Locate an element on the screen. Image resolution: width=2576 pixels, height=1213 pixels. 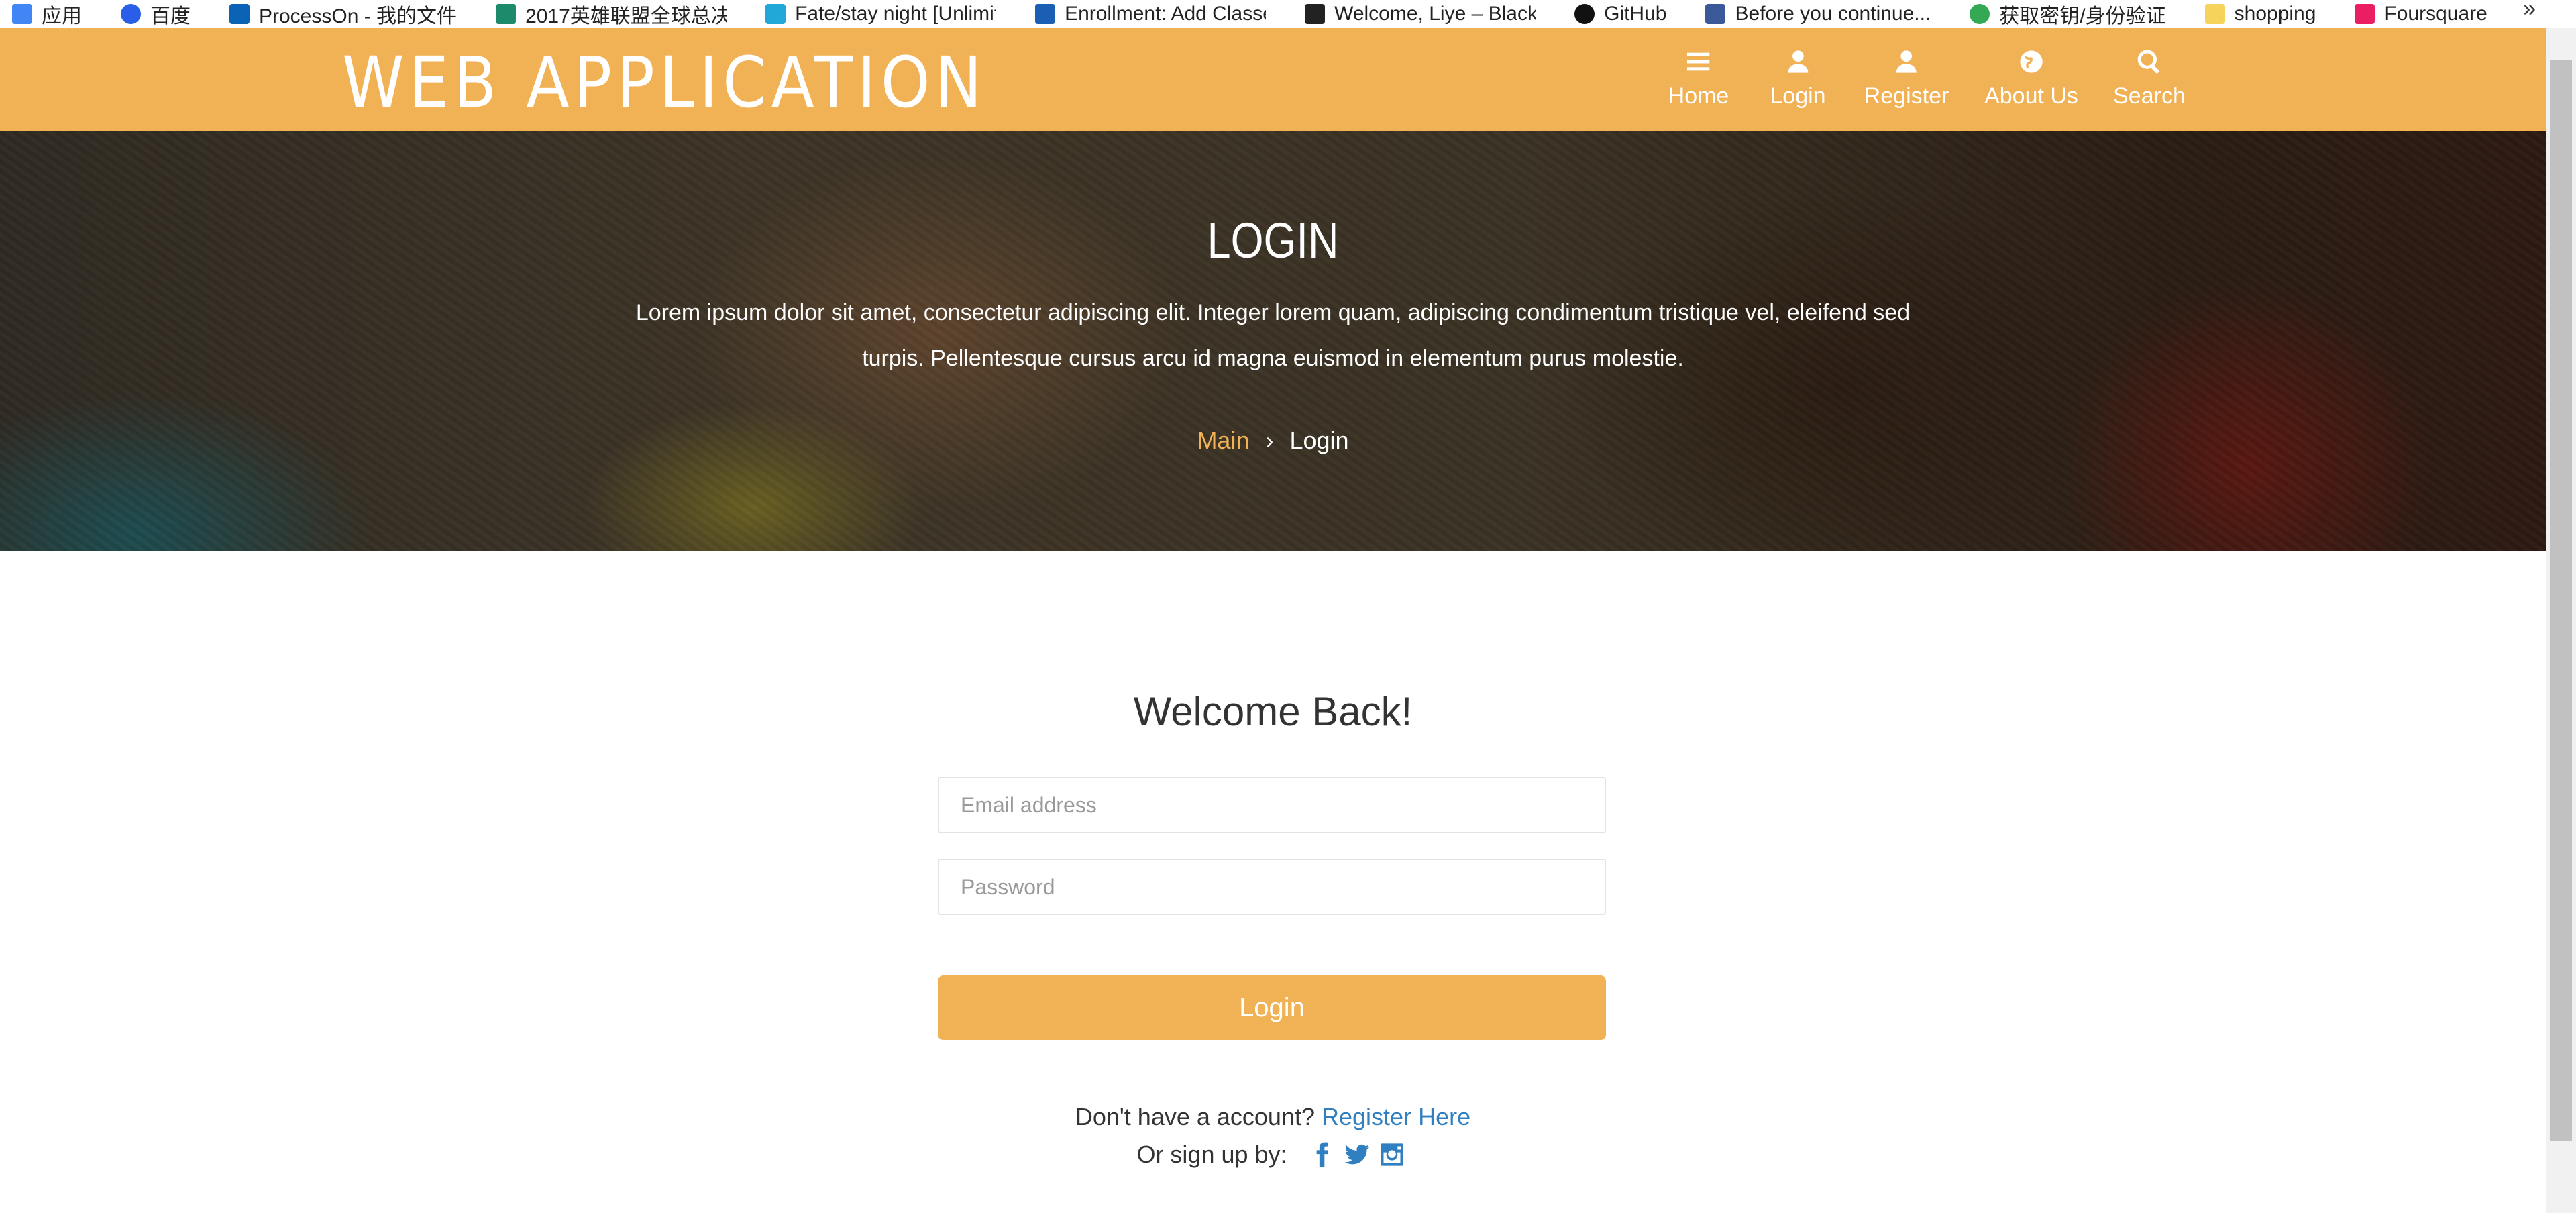
register-prompt: Don't have a account? Register Here is located at coordinates (1273, 1117).